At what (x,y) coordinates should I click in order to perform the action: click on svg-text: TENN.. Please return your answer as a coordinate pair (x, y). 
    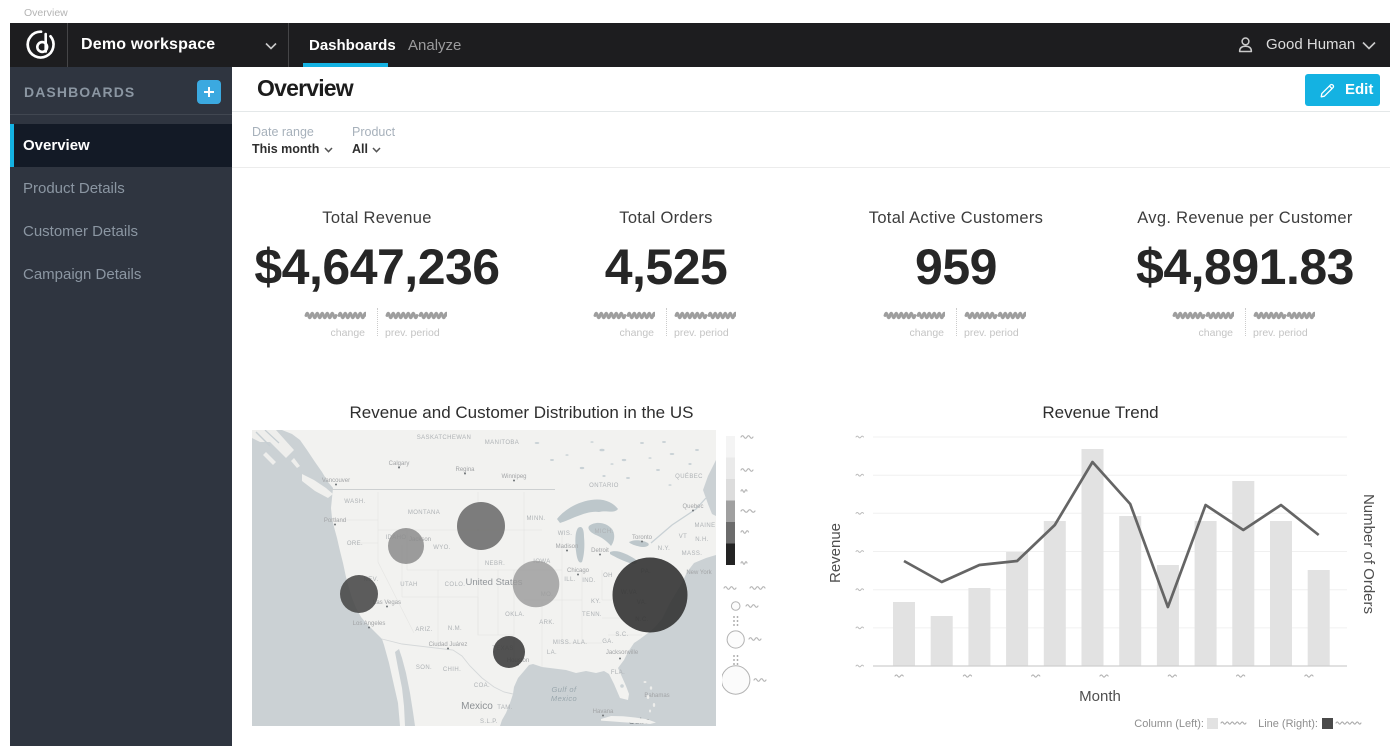
    Looking at the image, I should click on (592, 615).